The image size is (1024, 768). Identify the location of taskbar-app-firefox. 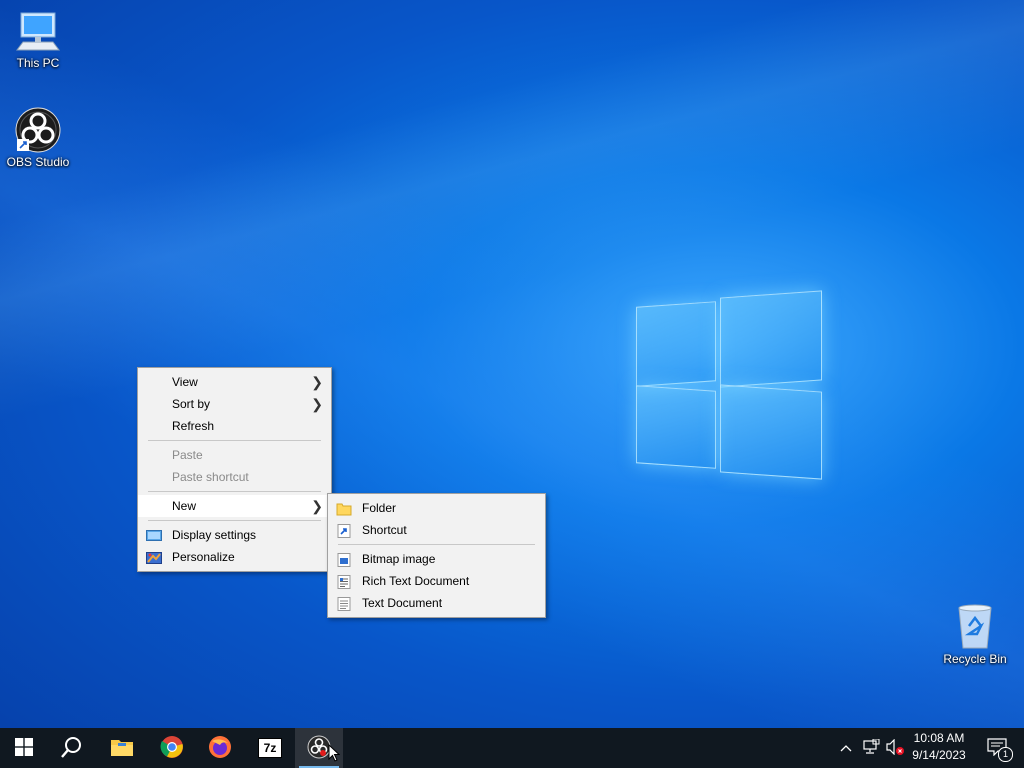
(220, 748).